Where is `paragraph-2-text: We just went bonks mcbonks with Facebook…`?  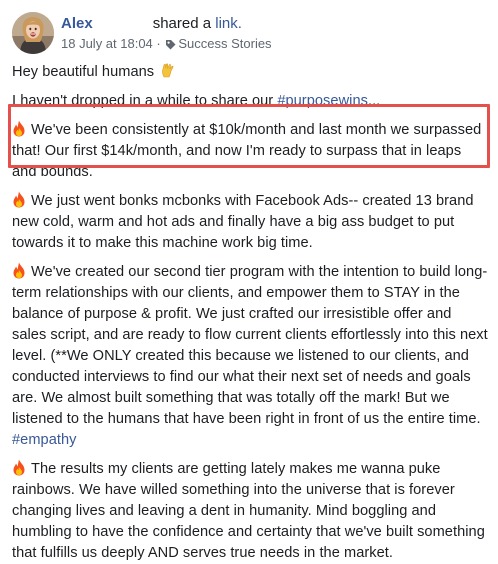 paragraph-2-text: We just went bonks mcbonks with Facebook… is located at coordinates (243, 222).